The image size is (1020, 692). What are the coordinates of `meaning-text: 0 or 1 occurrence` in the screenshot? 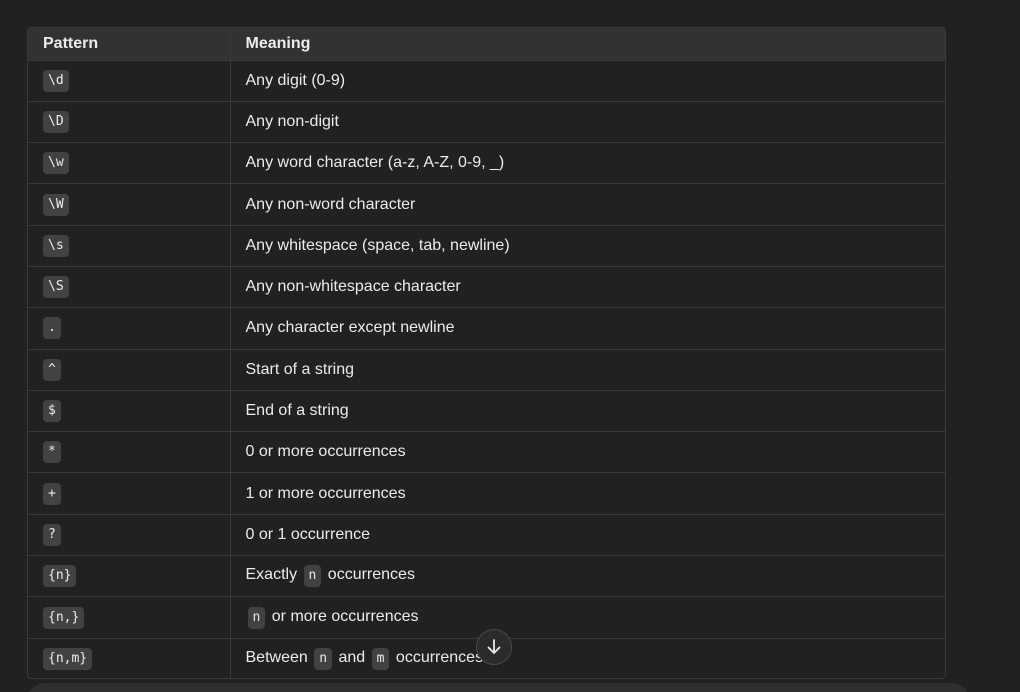 It's located at (308, 534).